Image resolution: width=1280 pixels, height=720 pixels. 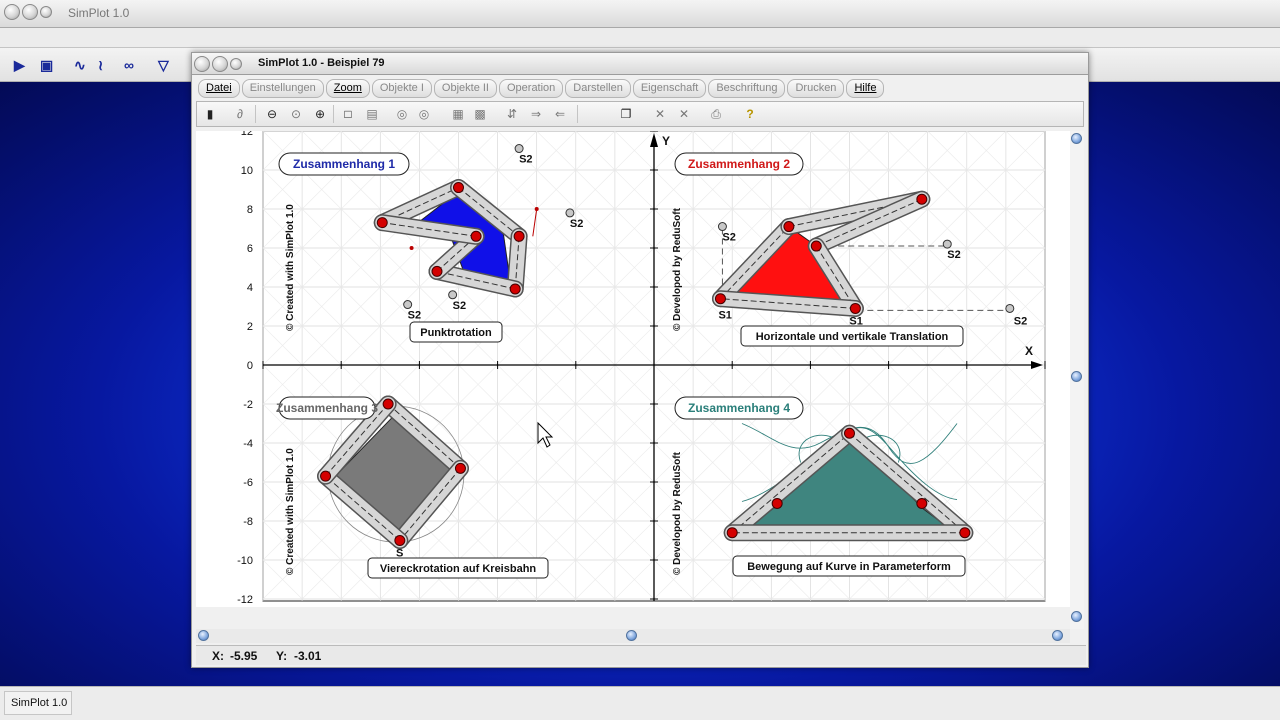 What do you see at coordinates (424, 114) in the screenshot?
I see `reload-icon: ◎` at bounding box center [424, 114].